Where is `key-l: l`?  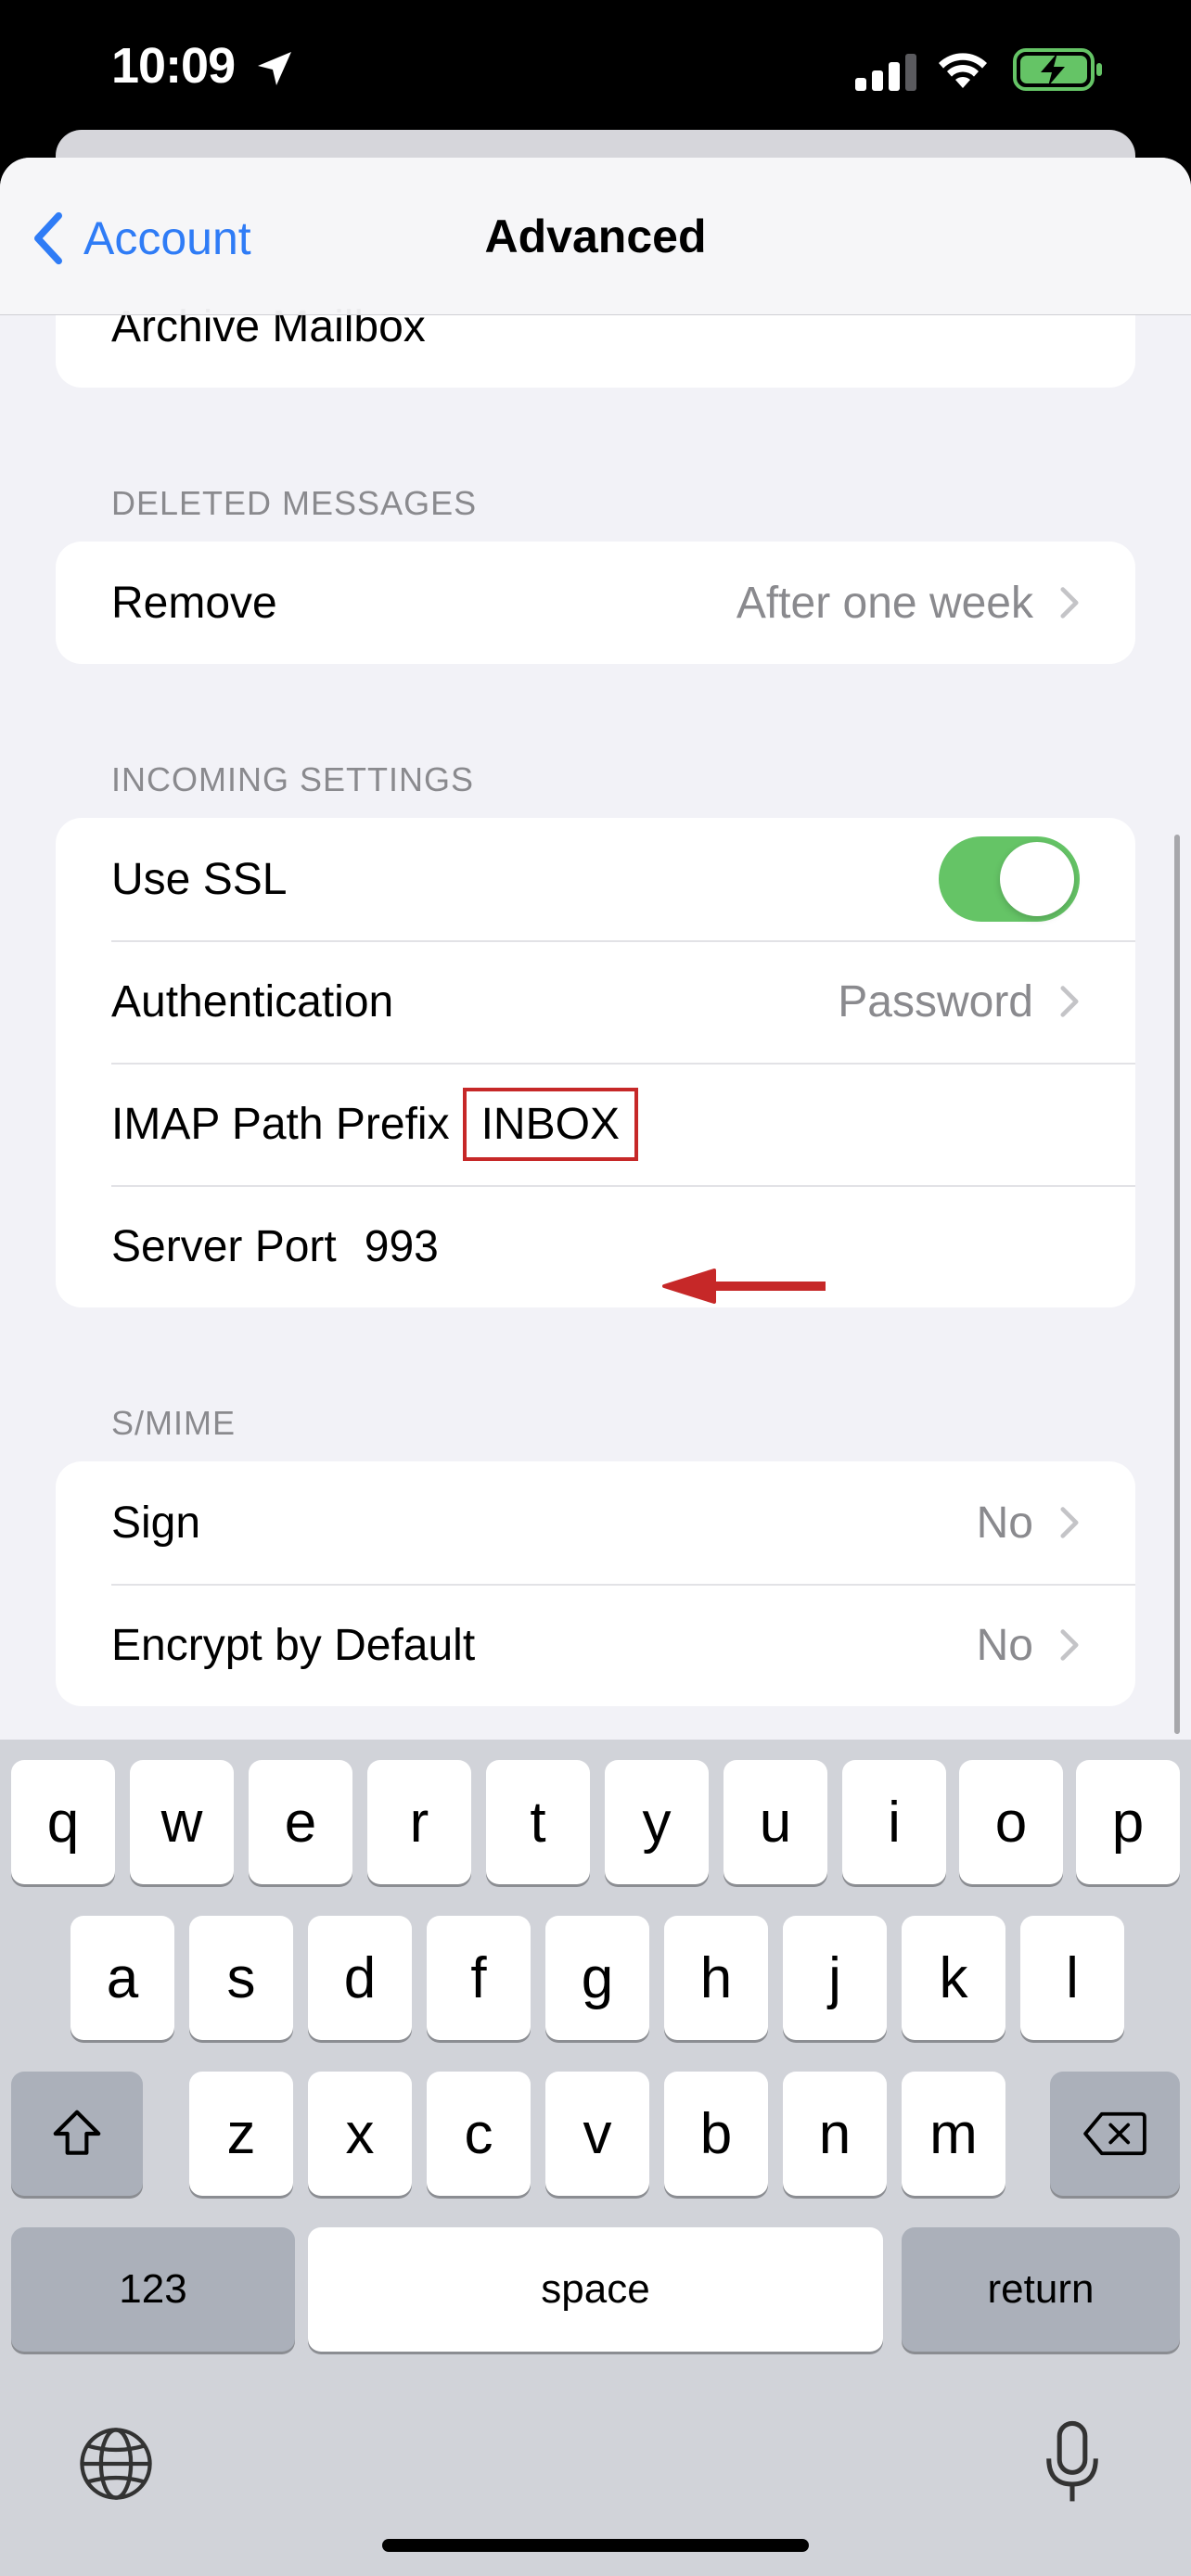
key-l: l is located at coordinates (1072, 1978).